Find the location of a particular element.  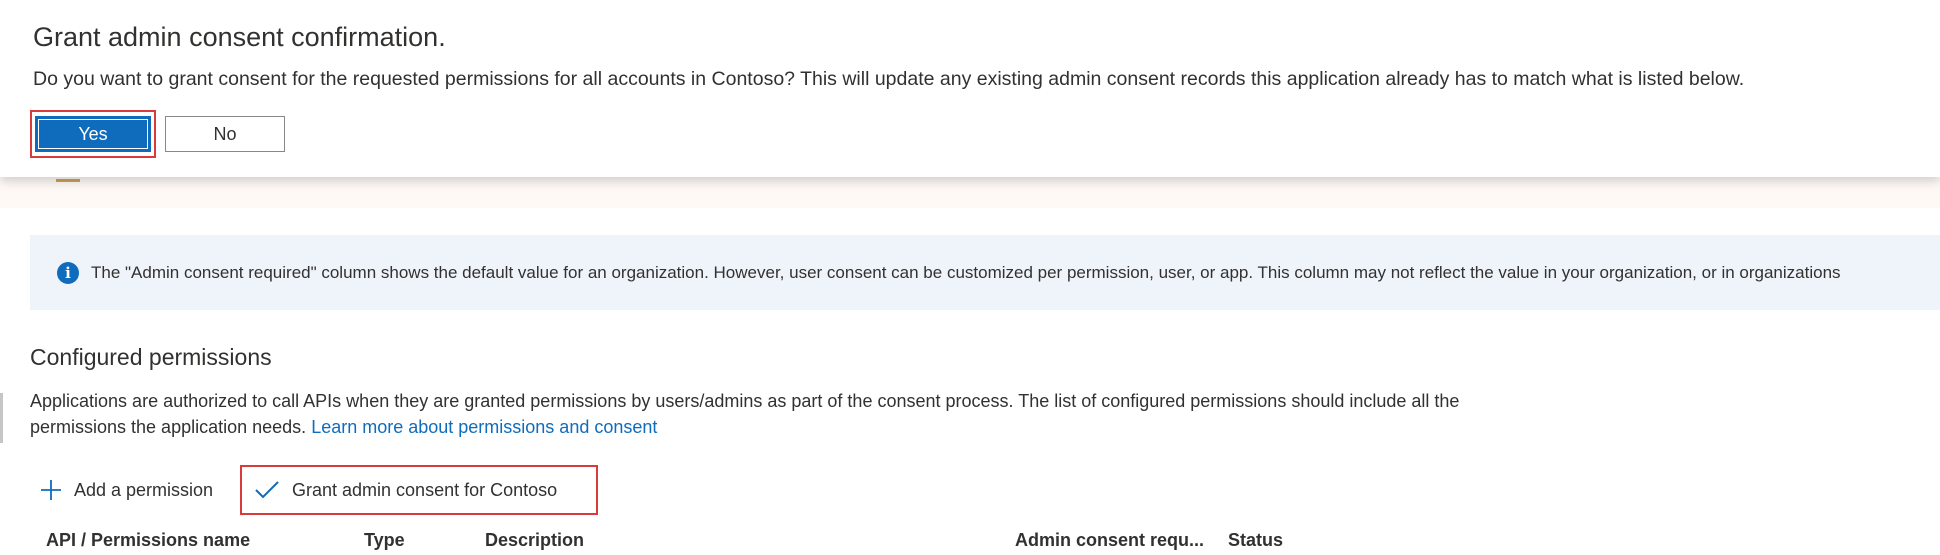

yes-button: Yes is located at coordinates (93, 134).